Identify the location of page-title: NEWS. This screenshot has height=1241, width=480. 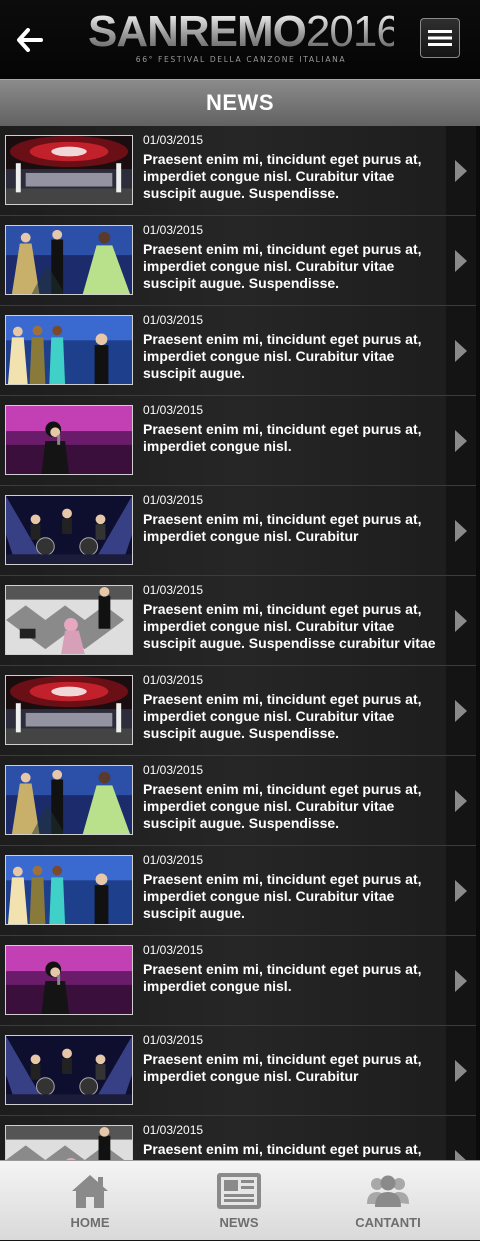
(240, 102).